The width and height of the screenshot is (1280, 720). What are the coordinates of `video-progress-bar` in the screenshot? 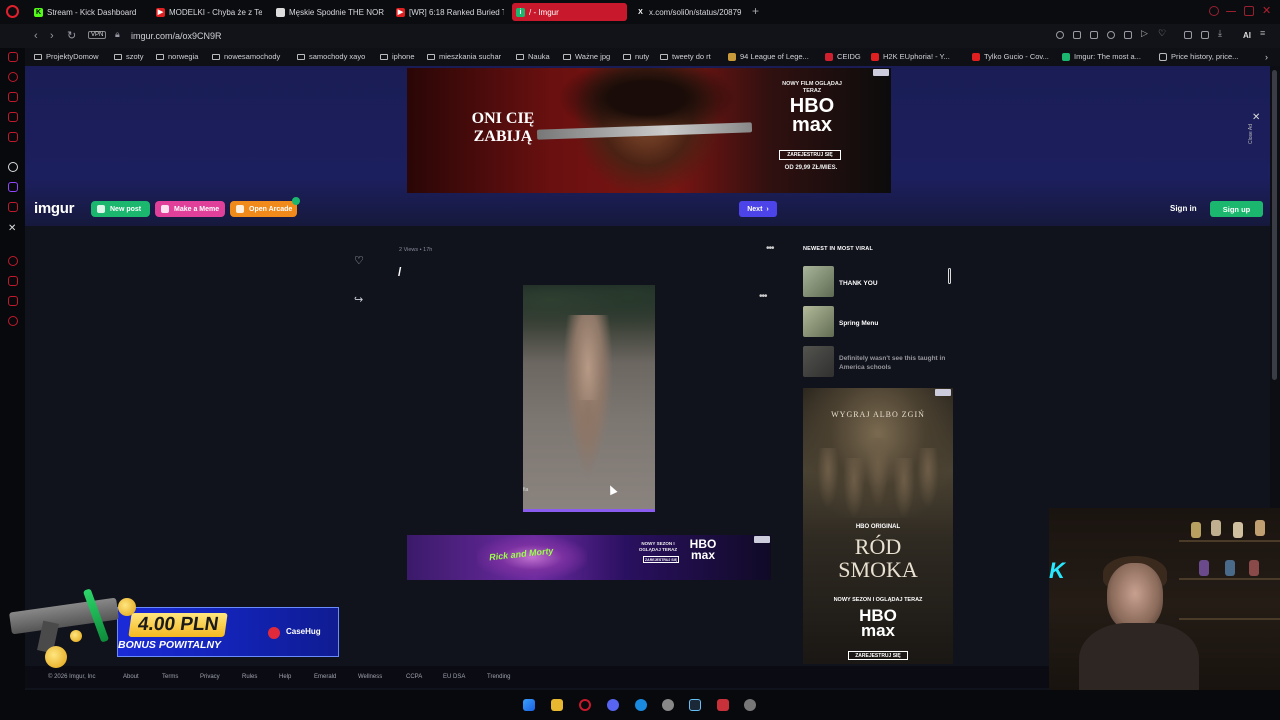 It's located at (589, 510).